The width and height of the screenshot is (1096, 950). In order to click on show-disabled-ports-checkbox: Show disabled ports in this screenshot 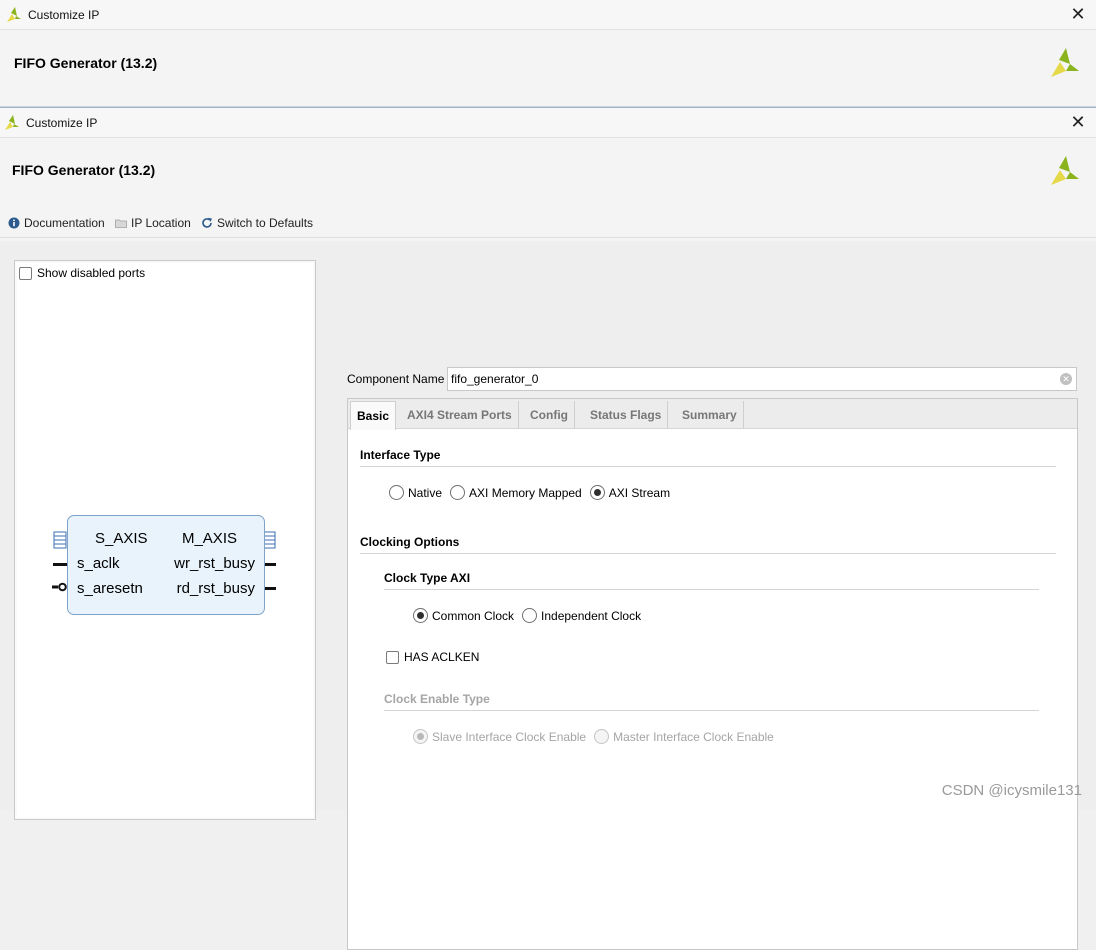, I will do `click(82, 273)`.